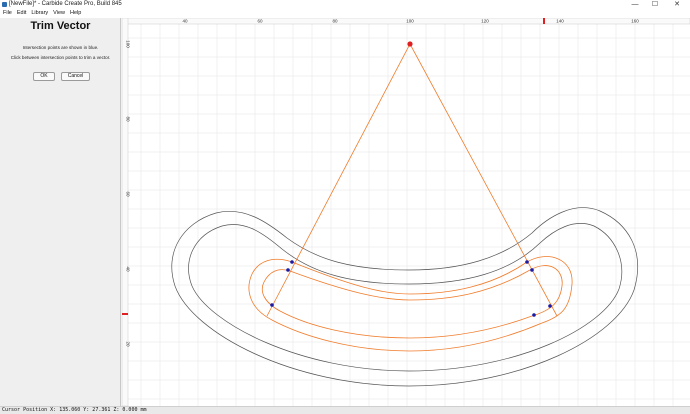 This screenshot has height=414, width=690. What do you see at coordinates (4, 4) in the screenshot?
I see `app-icon` at bounding box center [4, 4].